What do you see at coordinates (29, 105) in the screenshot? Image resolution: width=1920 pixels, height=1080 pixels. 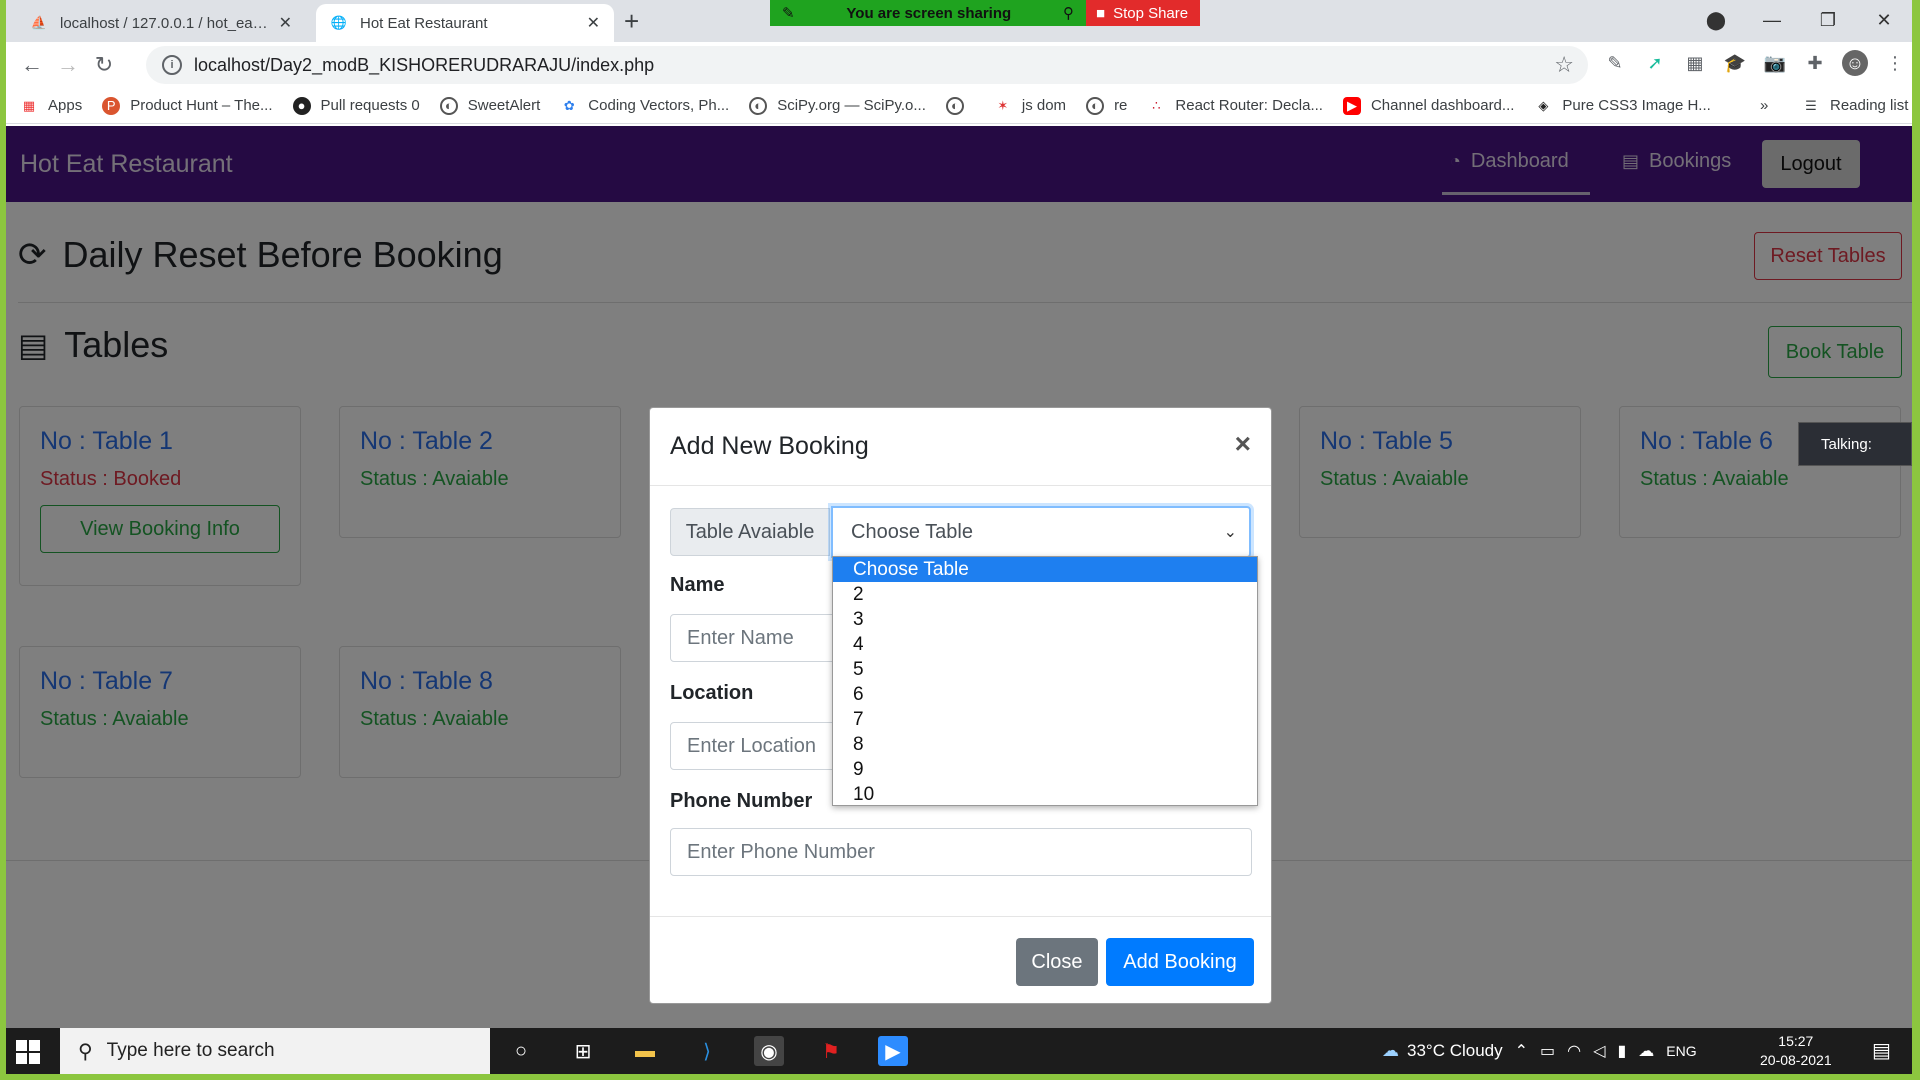 I see `apps-grid-icon: ▦` at bounding box center [29, 105].